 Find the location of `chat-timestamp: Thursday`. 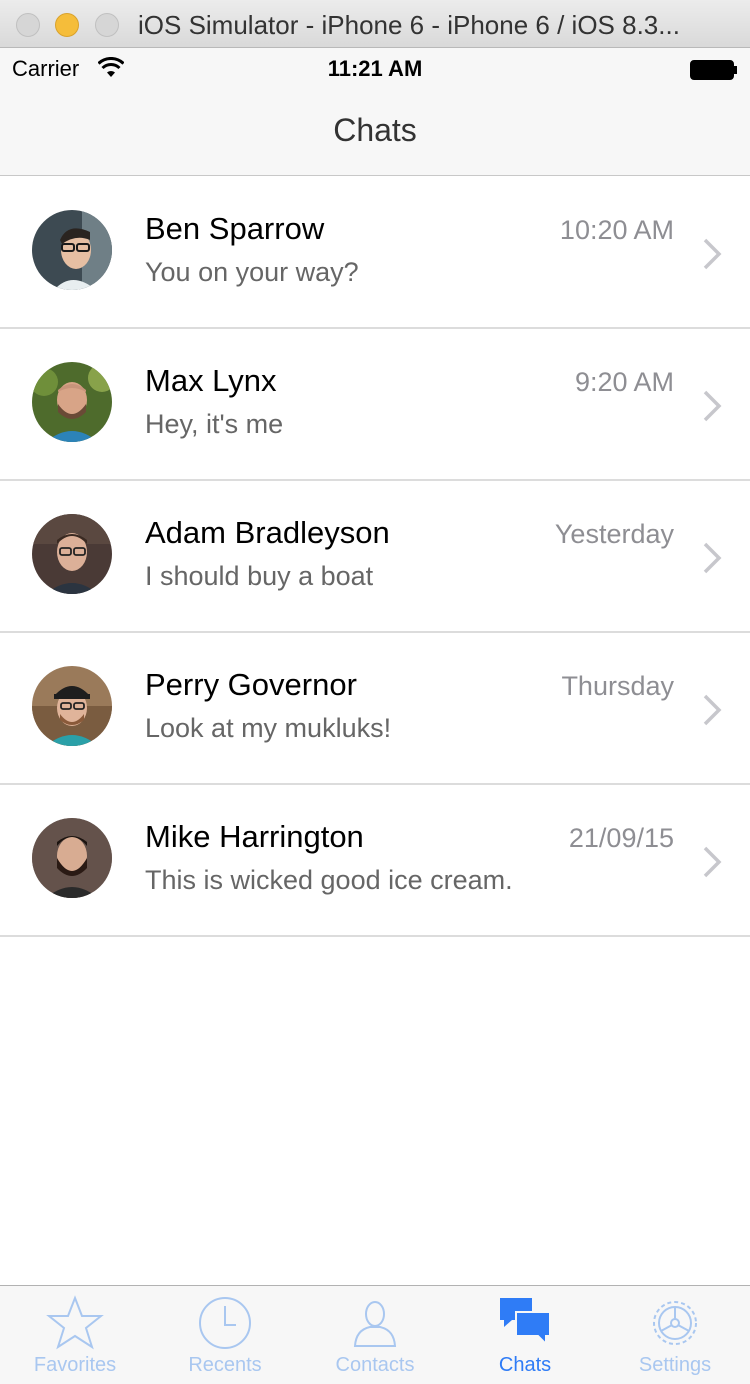

chat-timestamp: Thursday is located at coordinates (617, 686).